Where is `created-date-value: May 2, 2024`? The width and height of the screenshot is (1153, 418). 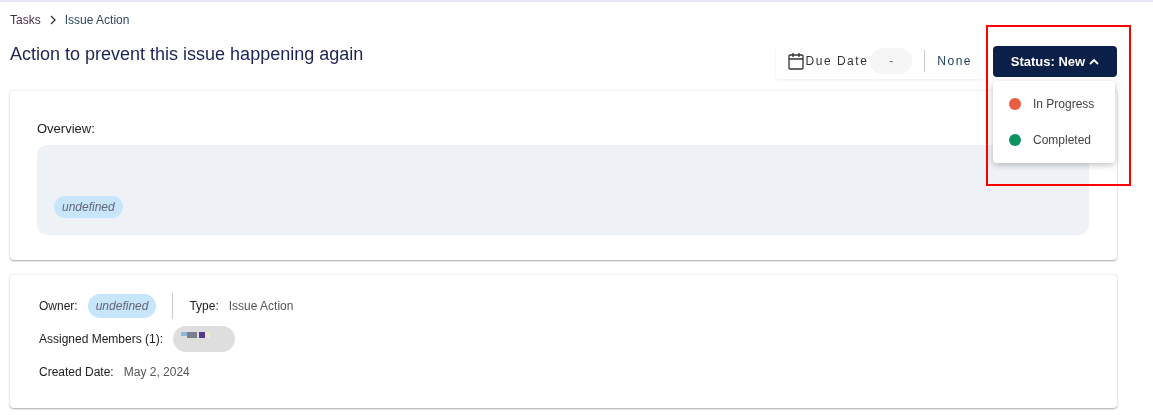 created-date-value: May 2, 2024 is located at coordinates (156, 372).